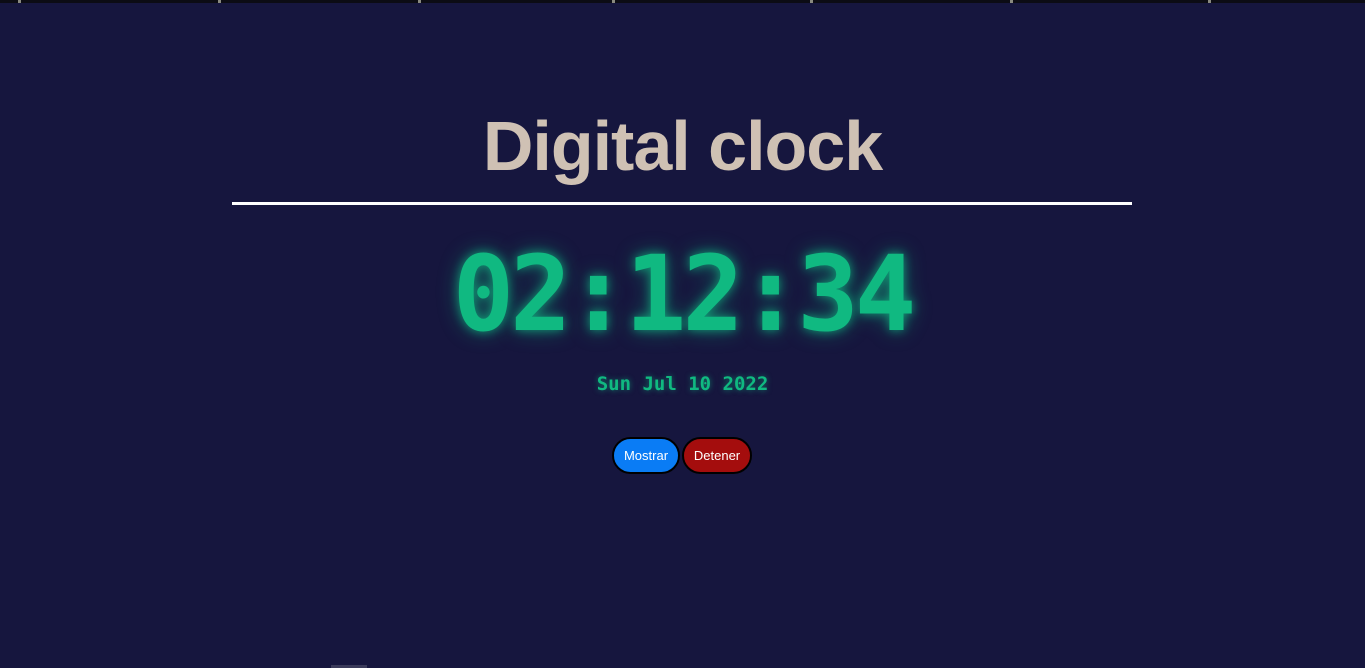 The height and width of the screenshot is (668, 1365). Describe the element at coordinates (646, 455) in the screenshot. I see `show-button: Mostrar` at that location.